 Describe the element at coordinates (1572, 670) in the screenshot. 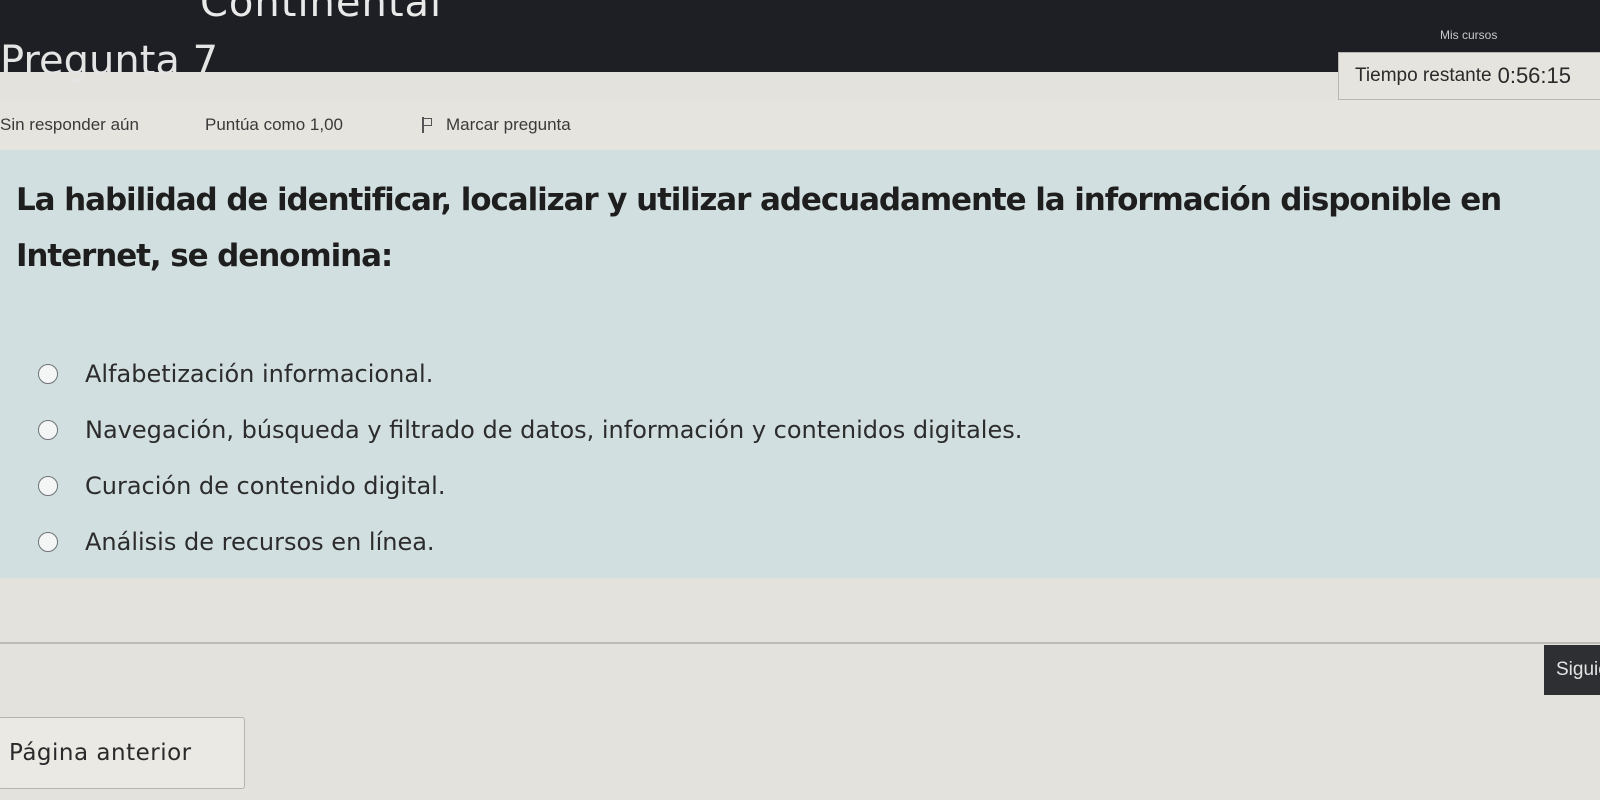

I see `next-page-button: Siguiente página` at that location.